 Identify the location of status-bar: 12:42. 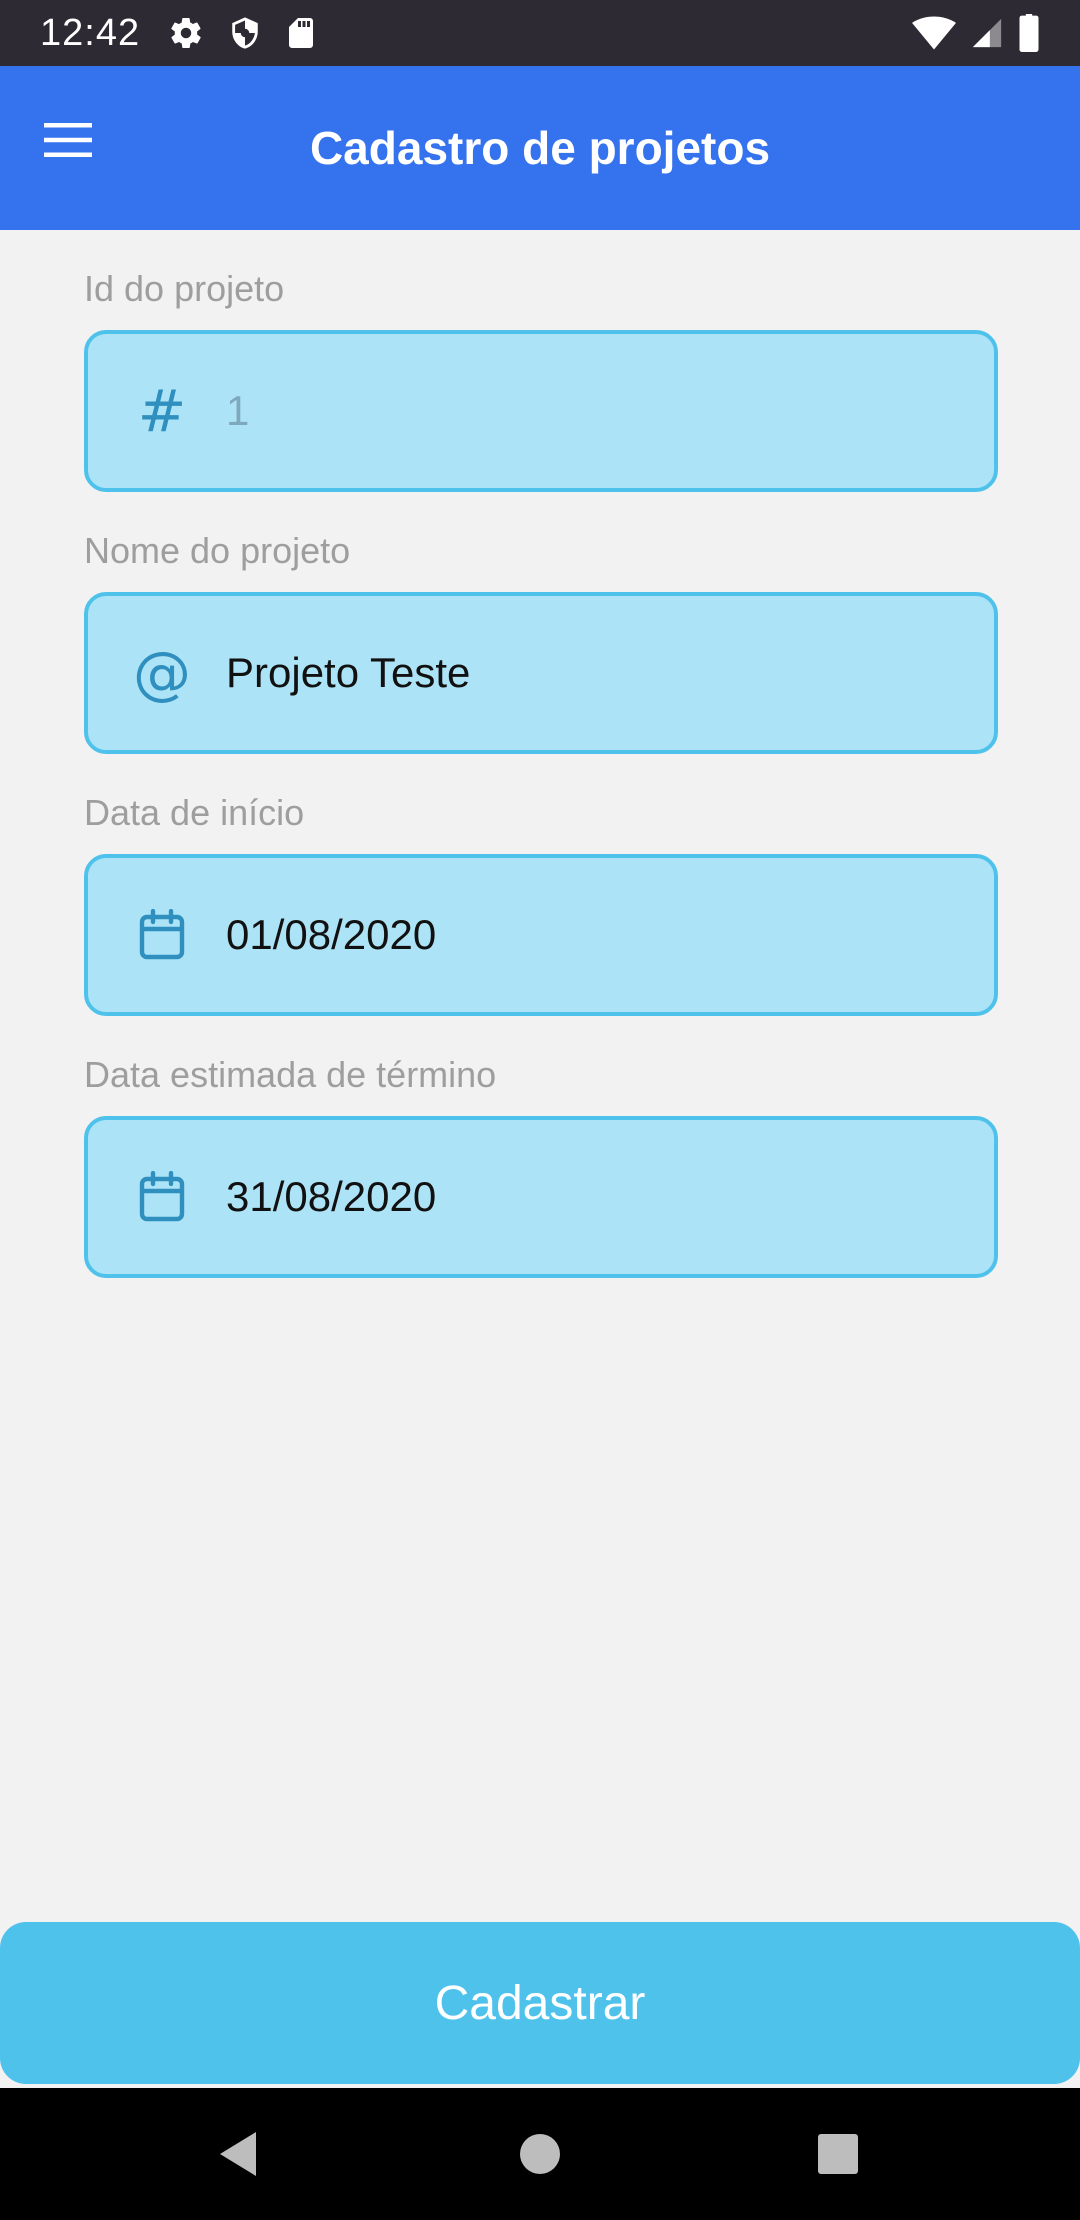
(540, 33).